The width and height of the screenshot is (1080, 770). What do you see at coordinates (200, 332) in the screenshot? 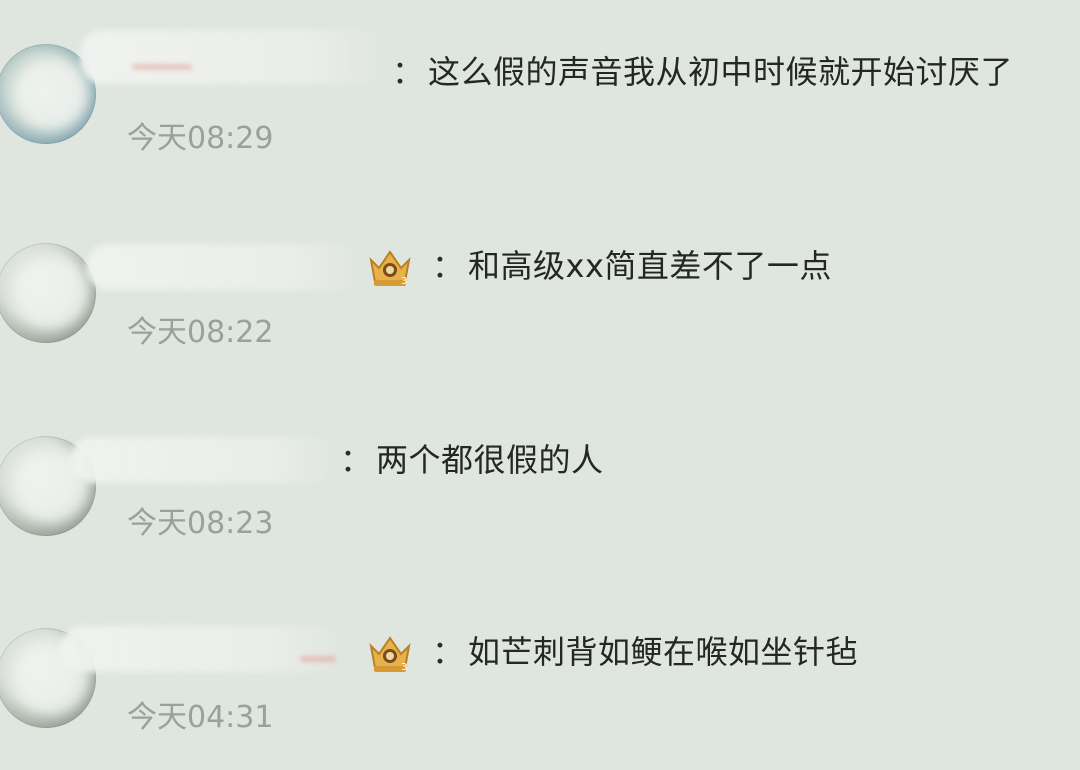
I see `comment-time: 今天08:22` at bounding box center [200, 332].